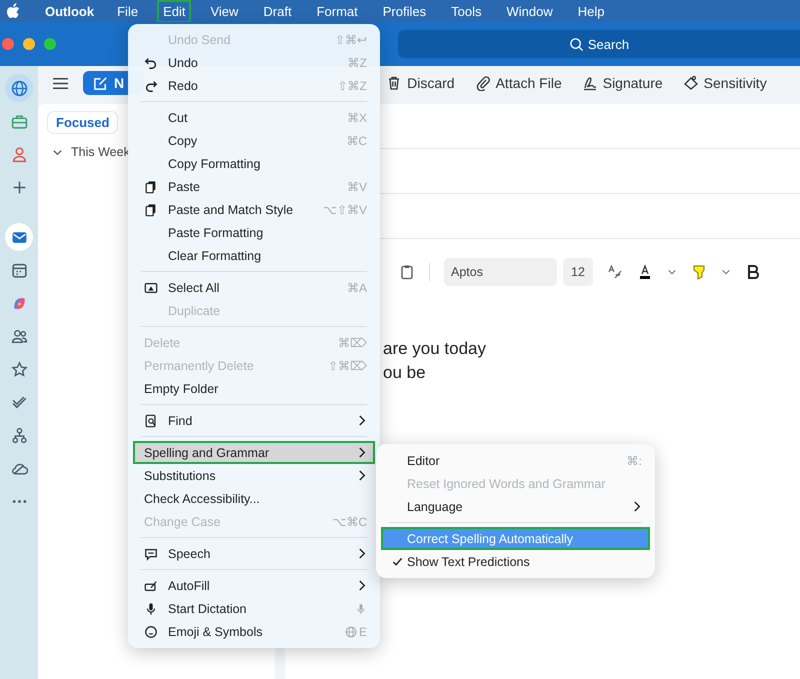 This screenshot has width=800, height=679. I want to click on find-icon, so click(151, 421).